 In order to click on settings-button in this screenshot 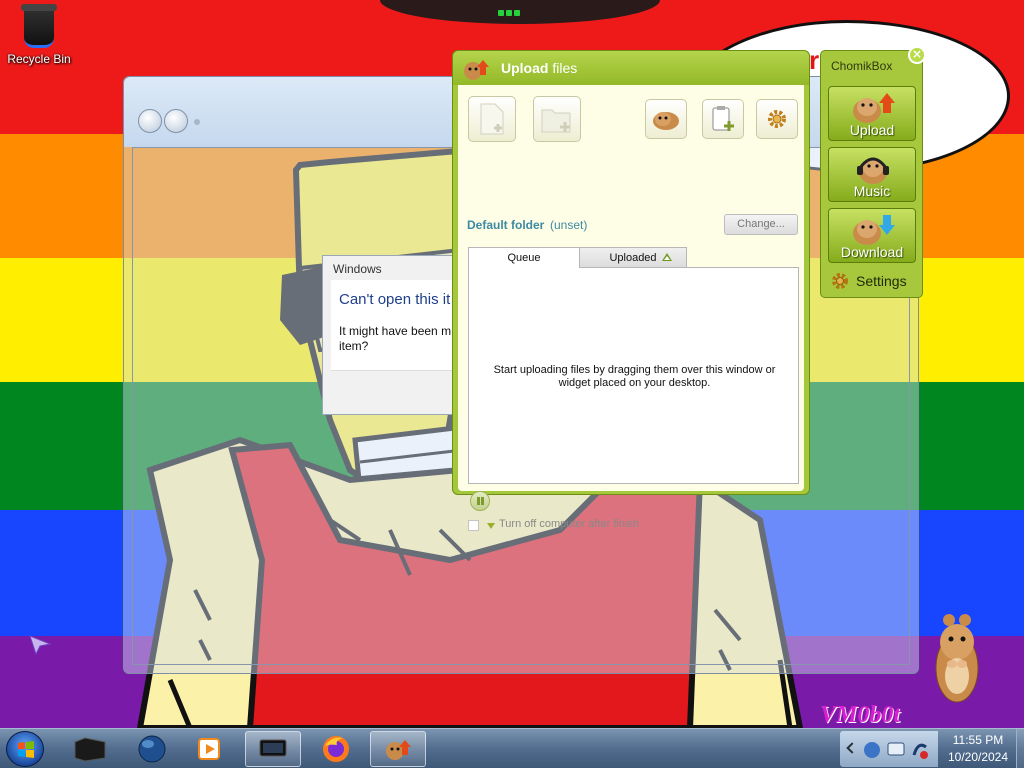, I will do `click(777, 119)`.